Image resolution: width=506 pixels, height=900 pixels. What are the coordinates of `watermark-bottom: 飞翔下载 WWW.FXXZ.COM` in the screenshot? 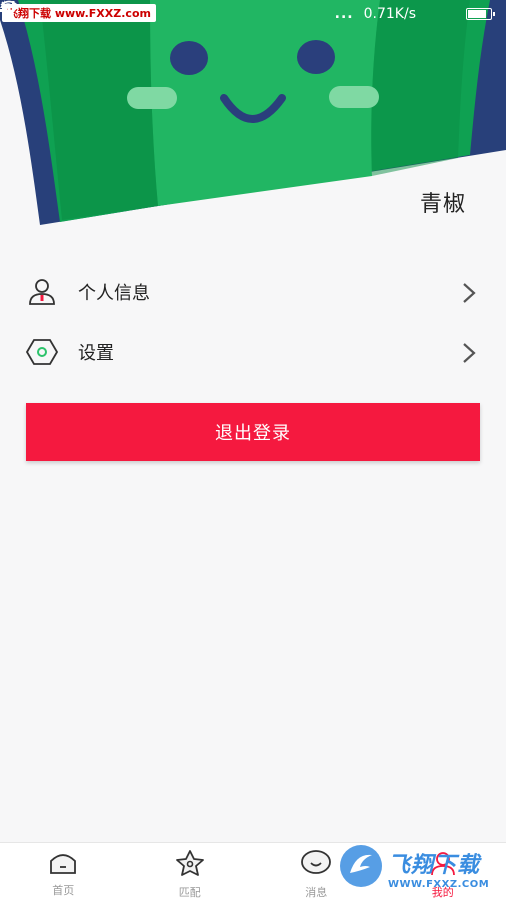 It's located at (421, 868).